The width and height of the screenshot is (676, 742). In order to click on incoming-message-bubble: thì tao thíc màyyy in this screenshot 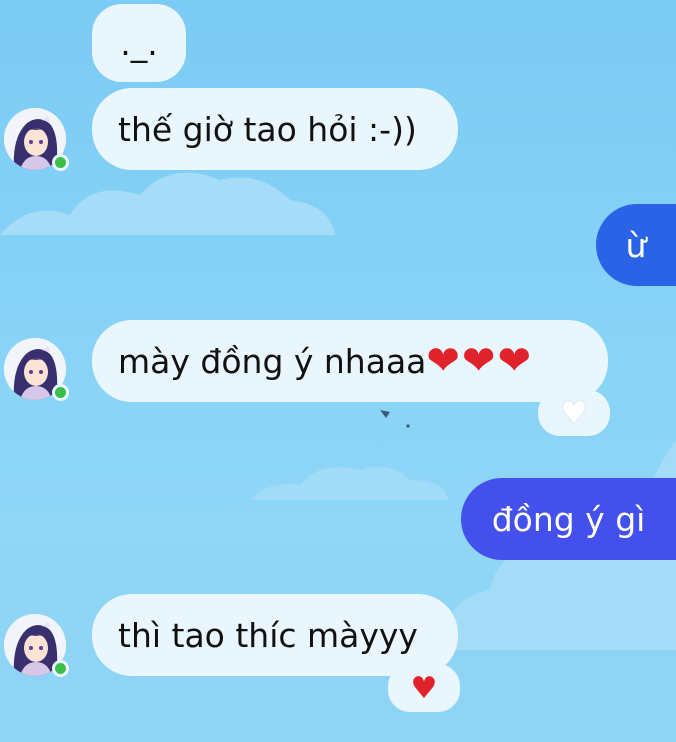, I will do `click(275, 635)`.